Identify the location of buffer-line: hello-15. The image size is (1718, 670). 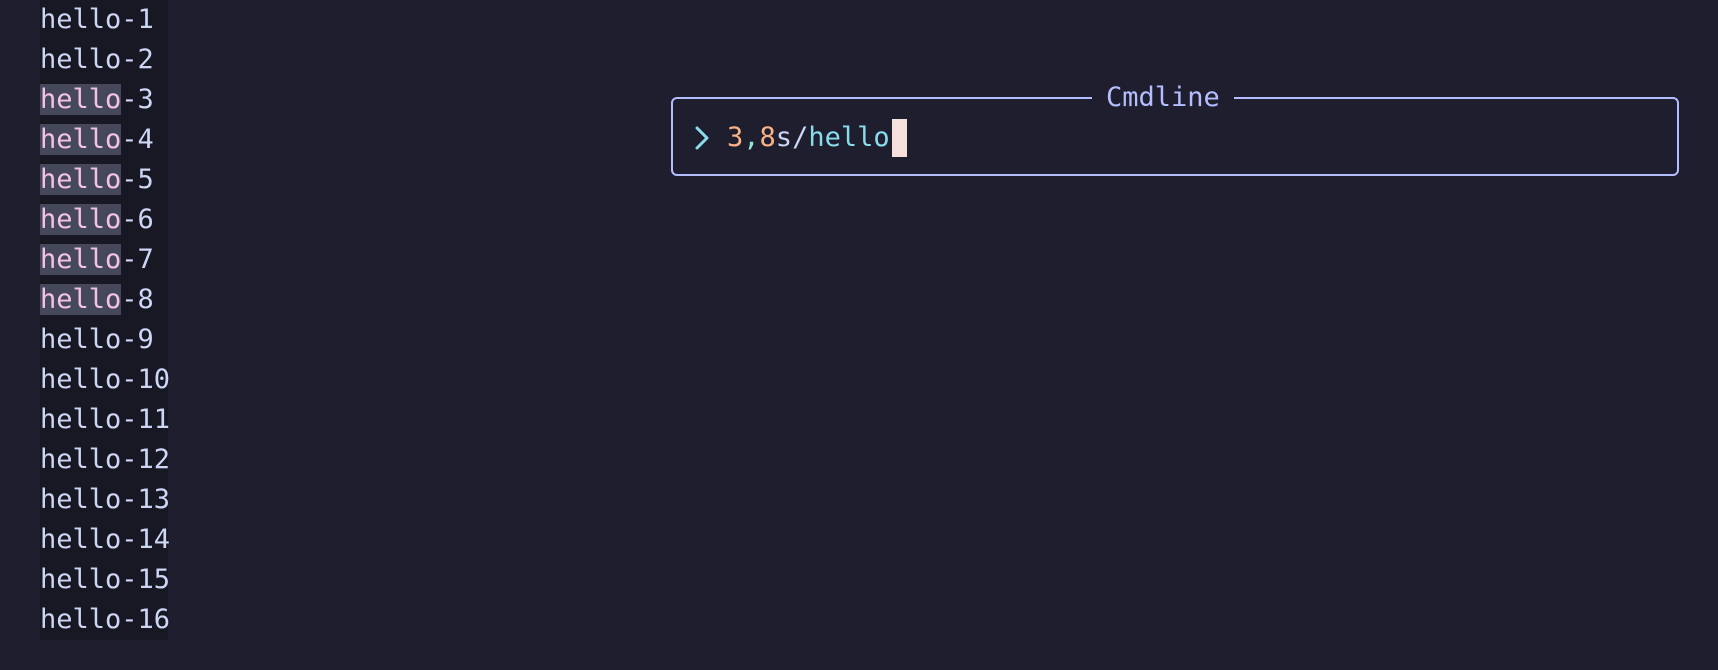
(105, 580).